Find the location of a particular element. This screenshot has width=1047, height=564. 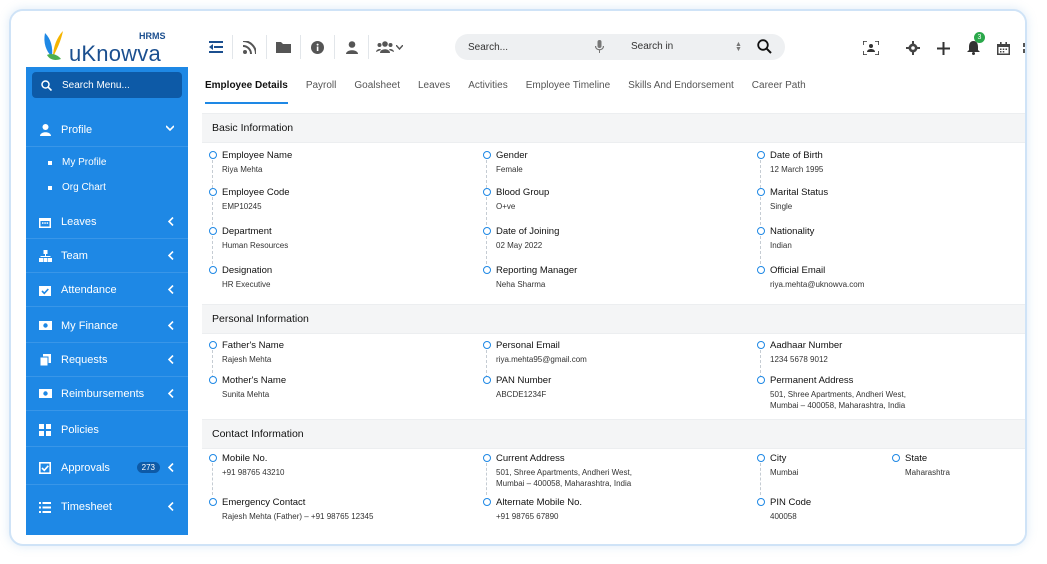

add-button is located at coordinates (943, 48).